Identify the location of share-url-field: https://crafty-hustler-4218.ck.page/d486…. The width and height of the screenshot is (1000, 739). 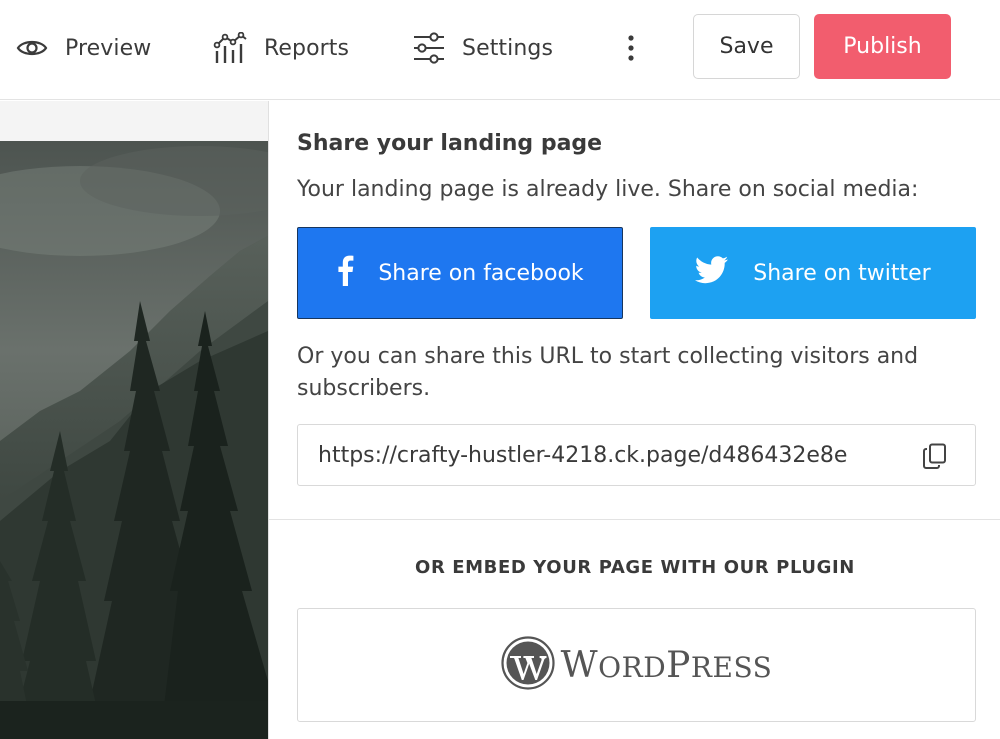
(636, 455).